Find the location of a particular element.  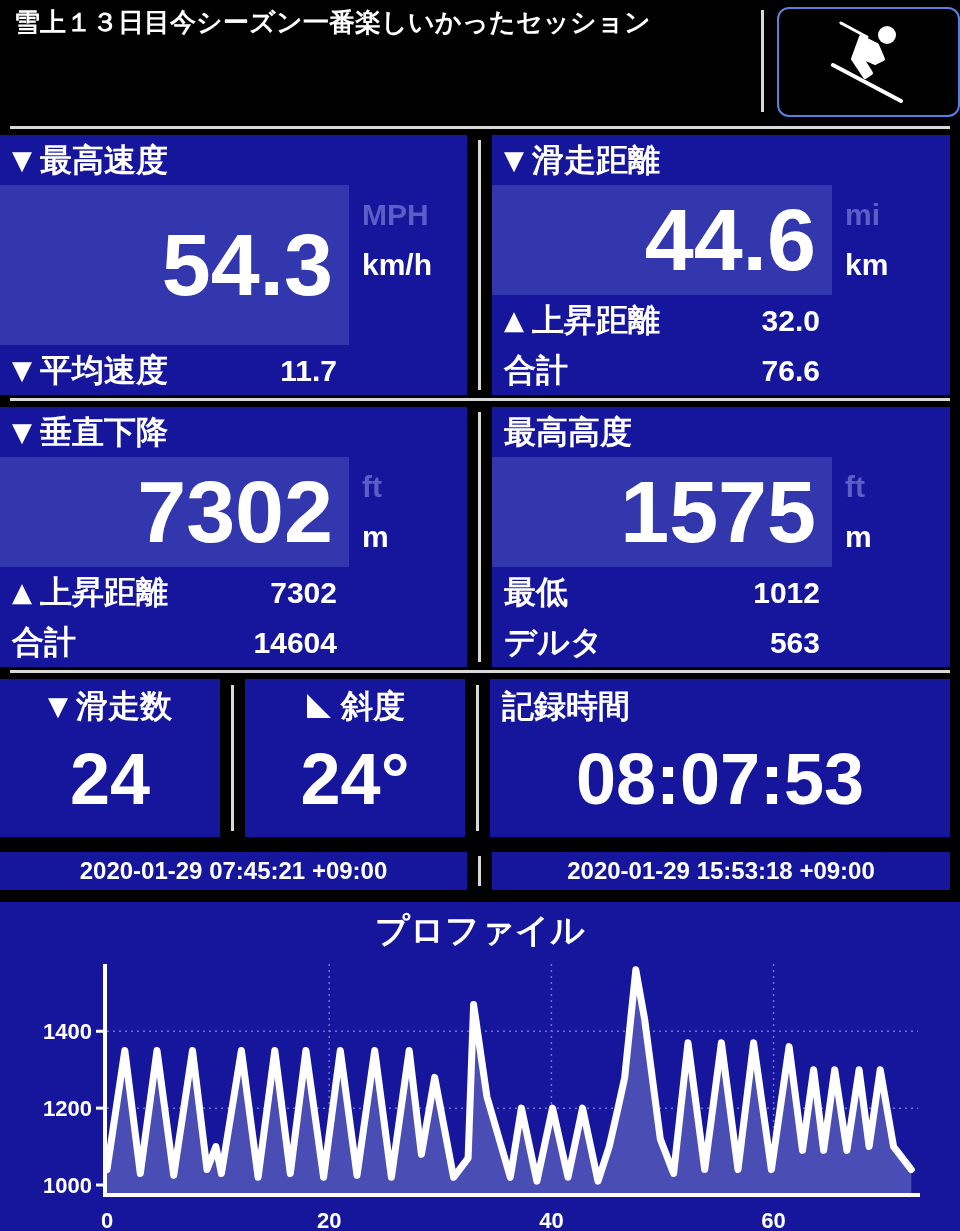

stat-title: 垂直下降 is located at coordinates (104, 432).